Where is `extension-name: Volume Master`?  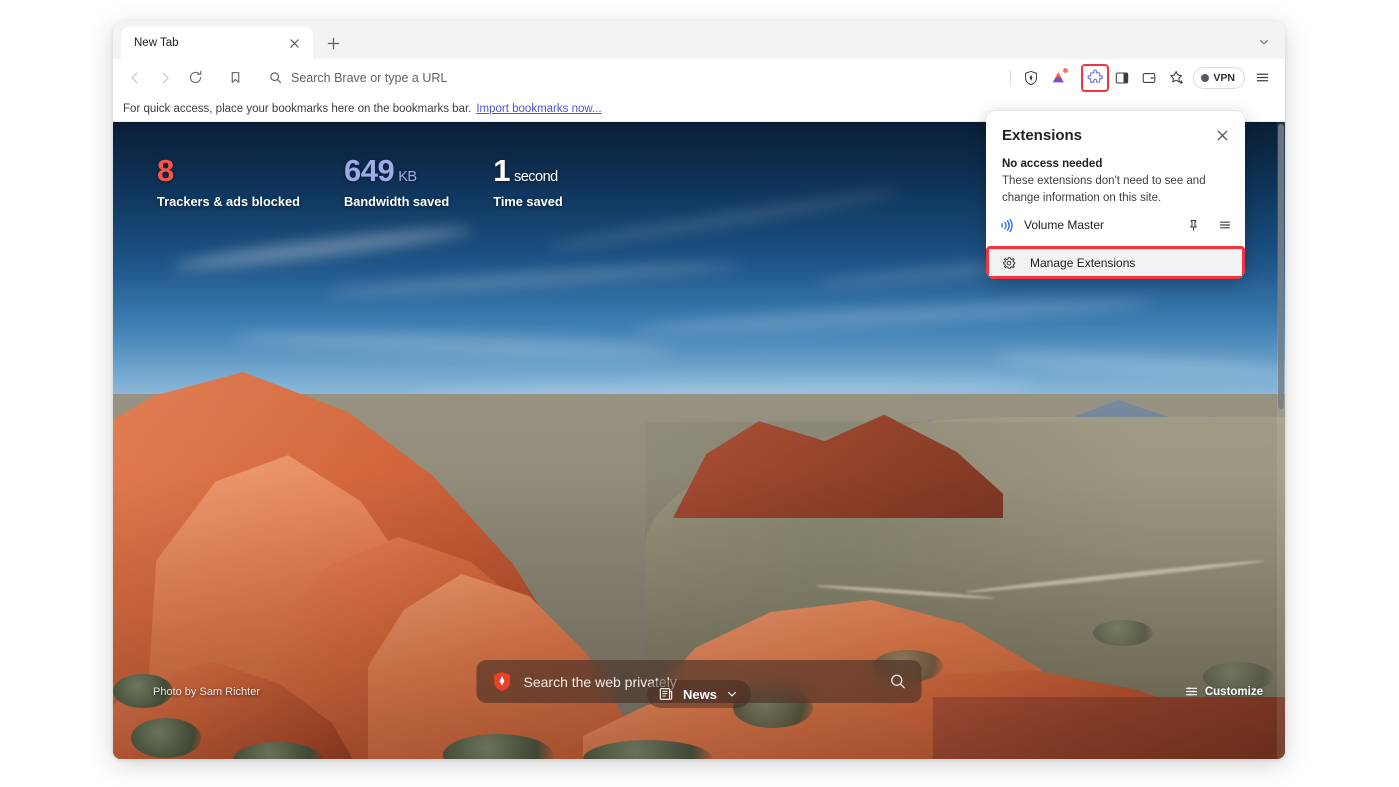 extension-name: Volume Master is located at coordinates (1064, 225).